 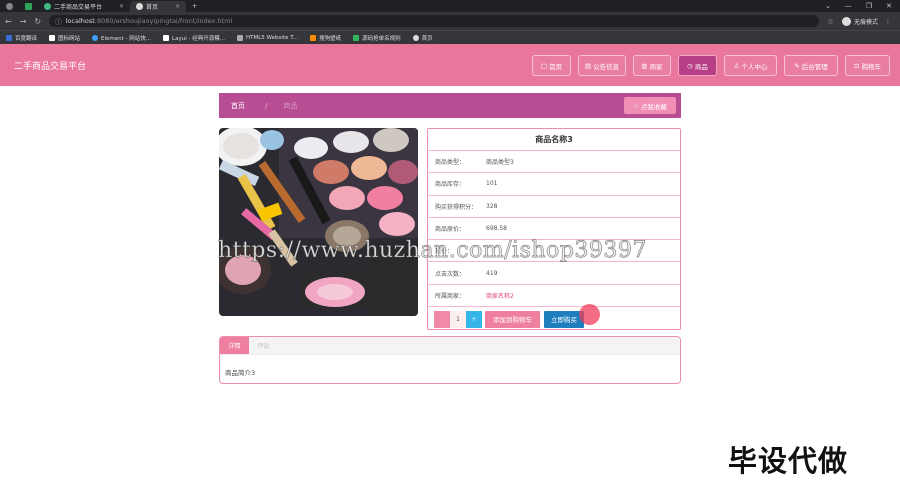 What do you see at coordinates (554, 273) in the screenshot?
I see `info-row-clicks: 点击次数： 419` at bounding box center [554, 273].